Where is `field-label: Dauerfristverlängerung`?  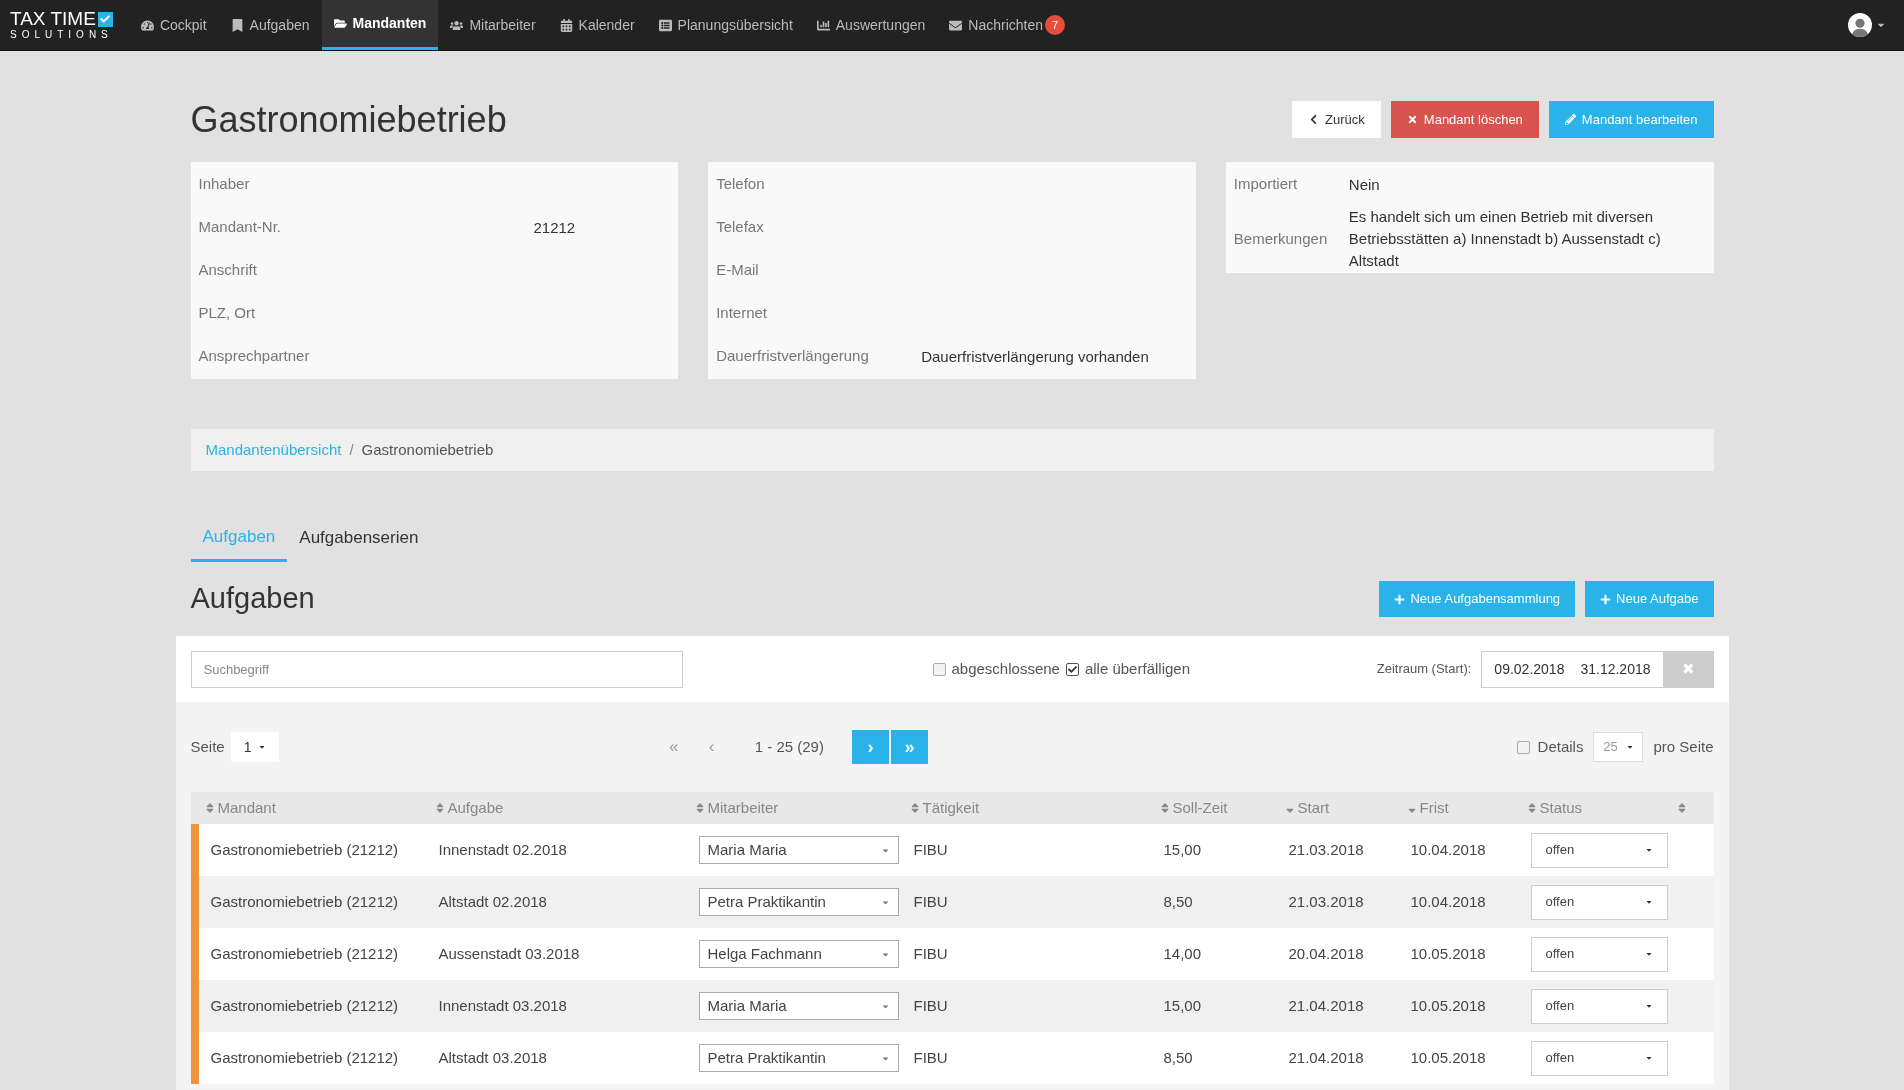 field-label: Dauerfristverlängerung is located at coordinates (793, 356).